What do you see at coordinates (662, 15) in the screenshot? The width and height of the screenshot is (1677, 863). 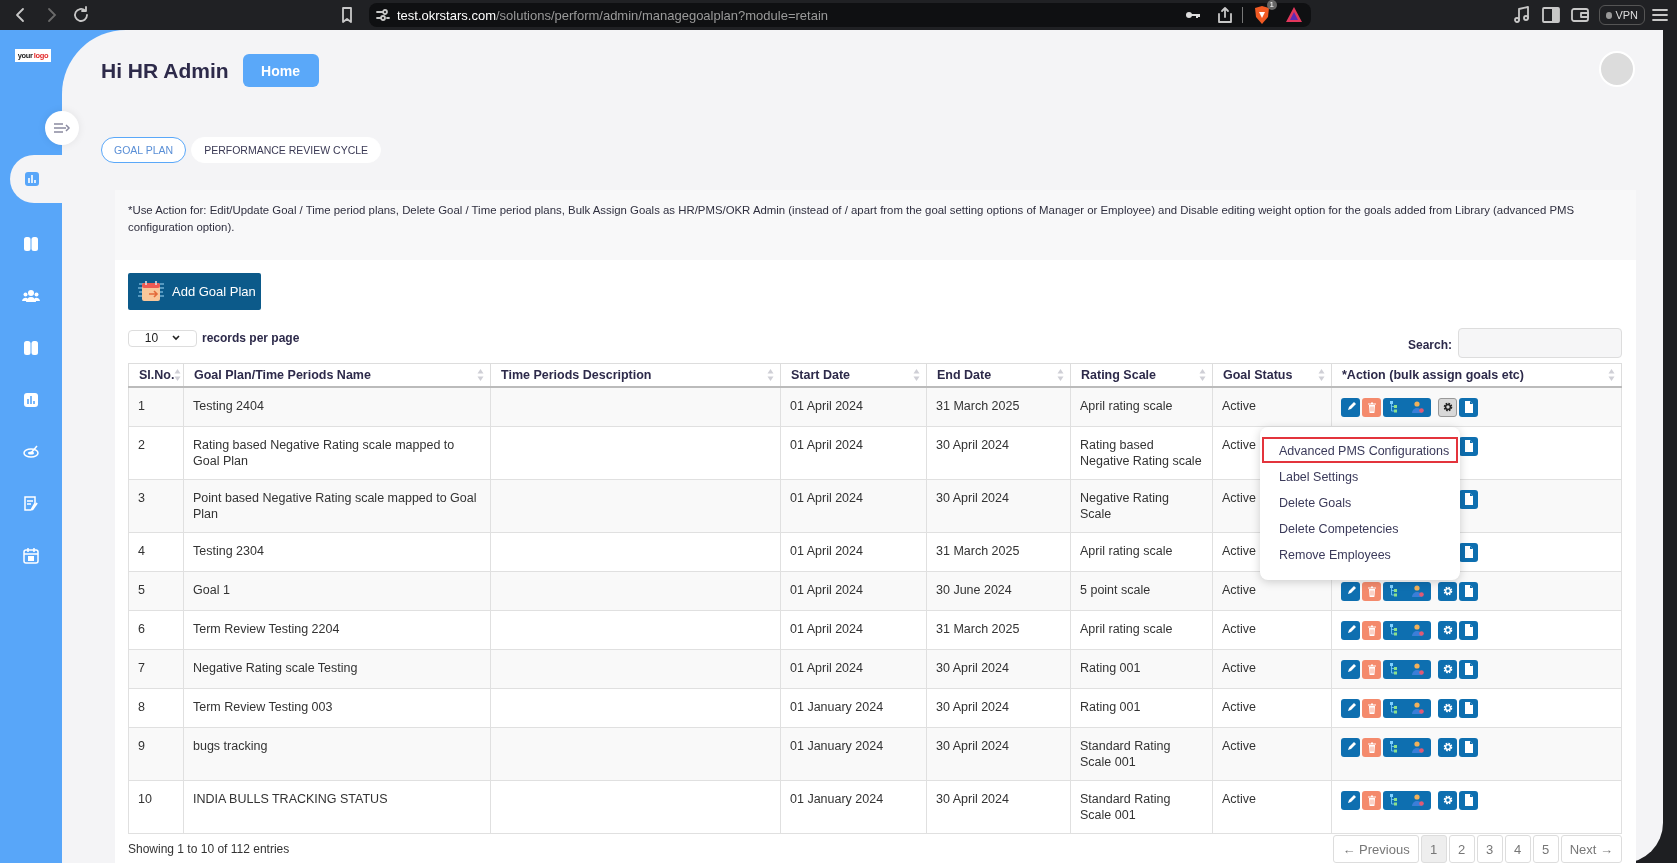 I see `url-path: /solutions/perform/admin/managegoalplan?module=retain` at bounding box center [662, 15].